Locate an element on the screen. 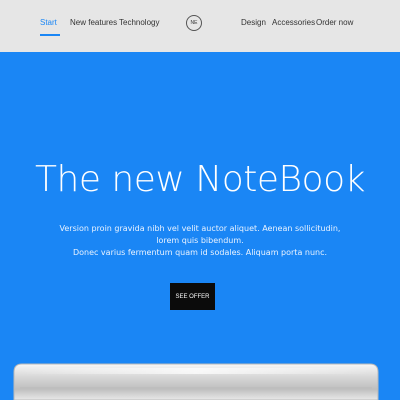  see-offer-button: SEE OFFER is located at coordinates (192, 296).